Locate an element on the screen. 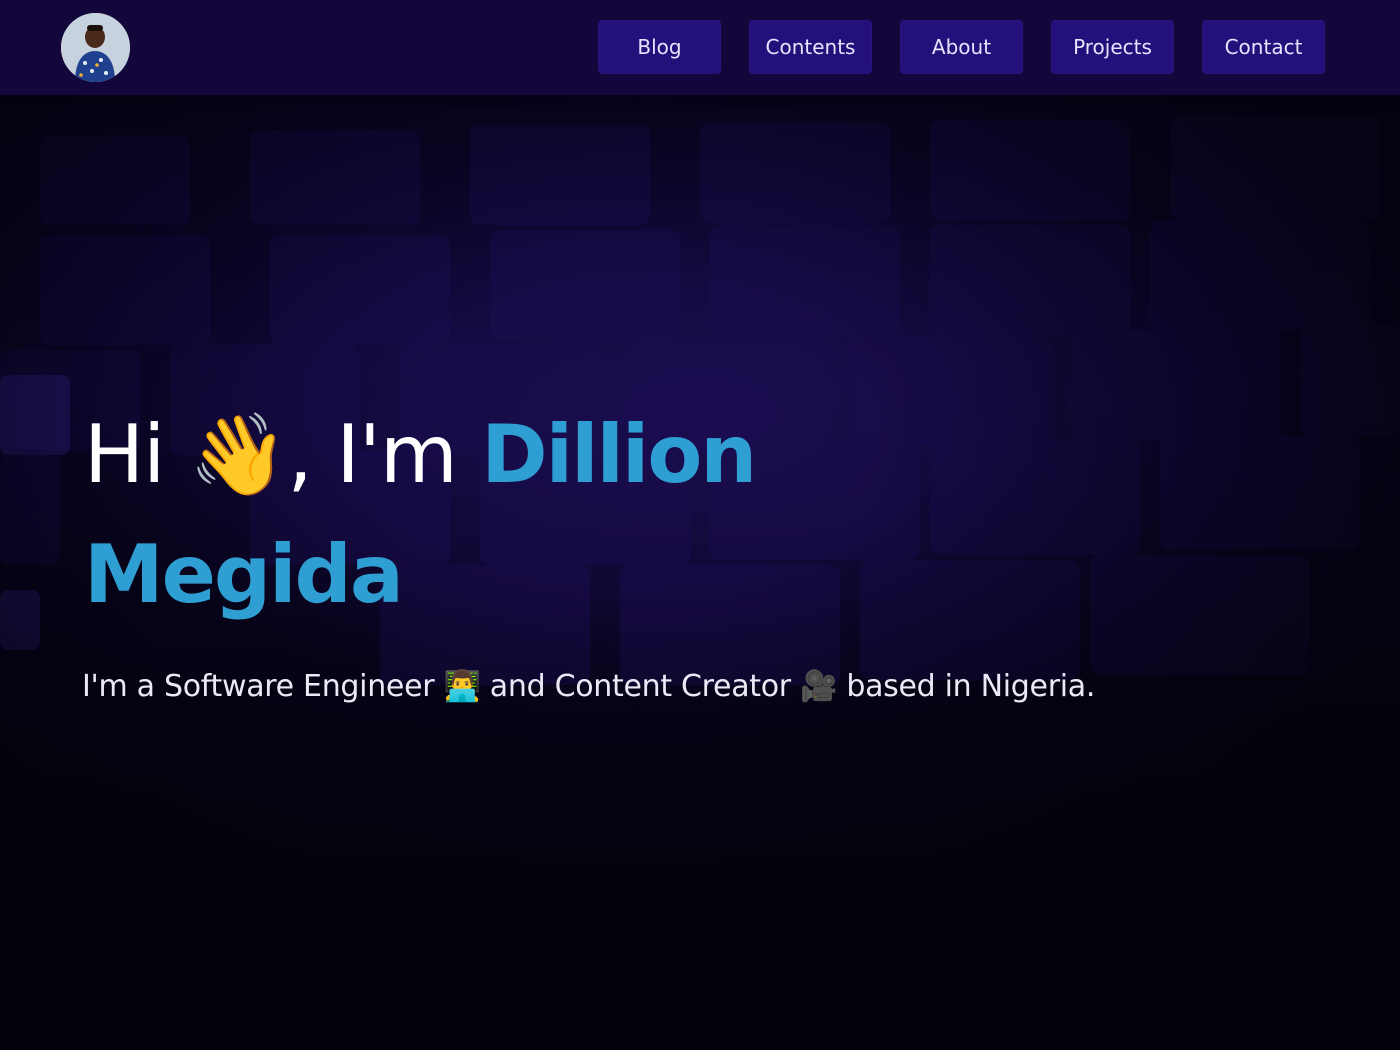 Image resolution: width=1400 pixels, height=1050 pixels. main-nav: Blog Contents About Projects Contact is located at coordinates (961, 47).